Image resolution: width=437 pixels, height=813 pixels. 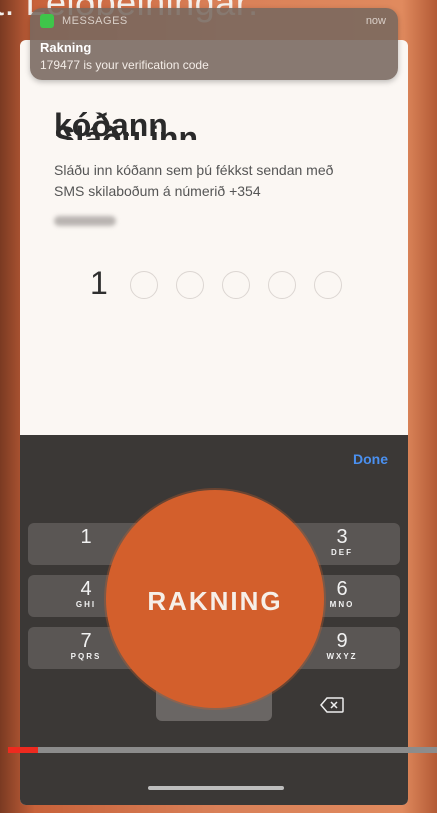 I want to click on video-progress-bar, so click(x=222, y=750).